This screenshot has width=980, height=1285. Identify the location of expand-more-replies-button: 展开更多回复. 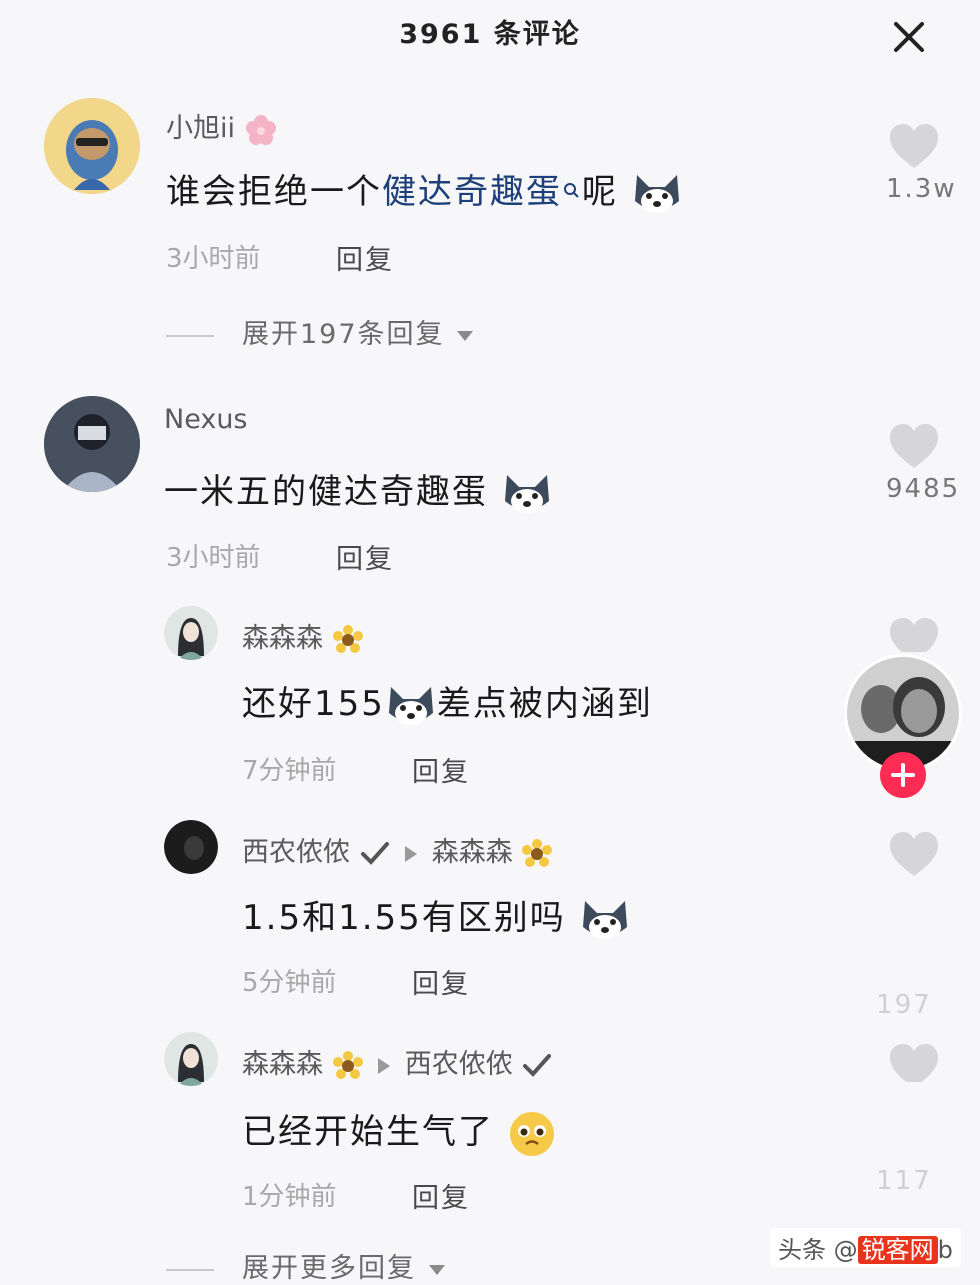
(306, 1265).